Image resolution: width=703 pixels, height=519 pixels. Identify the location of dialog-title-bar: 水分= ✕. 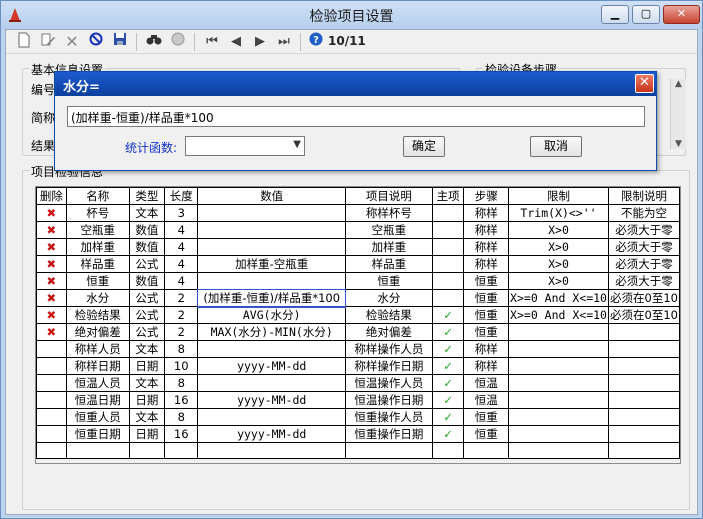
(355, 84).